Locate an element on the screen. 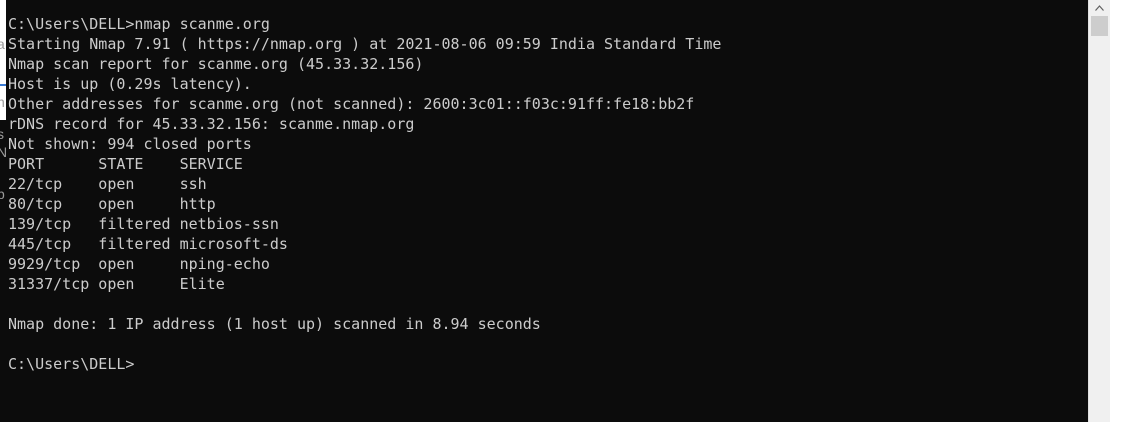 The image size is (1148, 422). port-table-header: PORT STATE SERVICE is located at coordinates (125, 164).